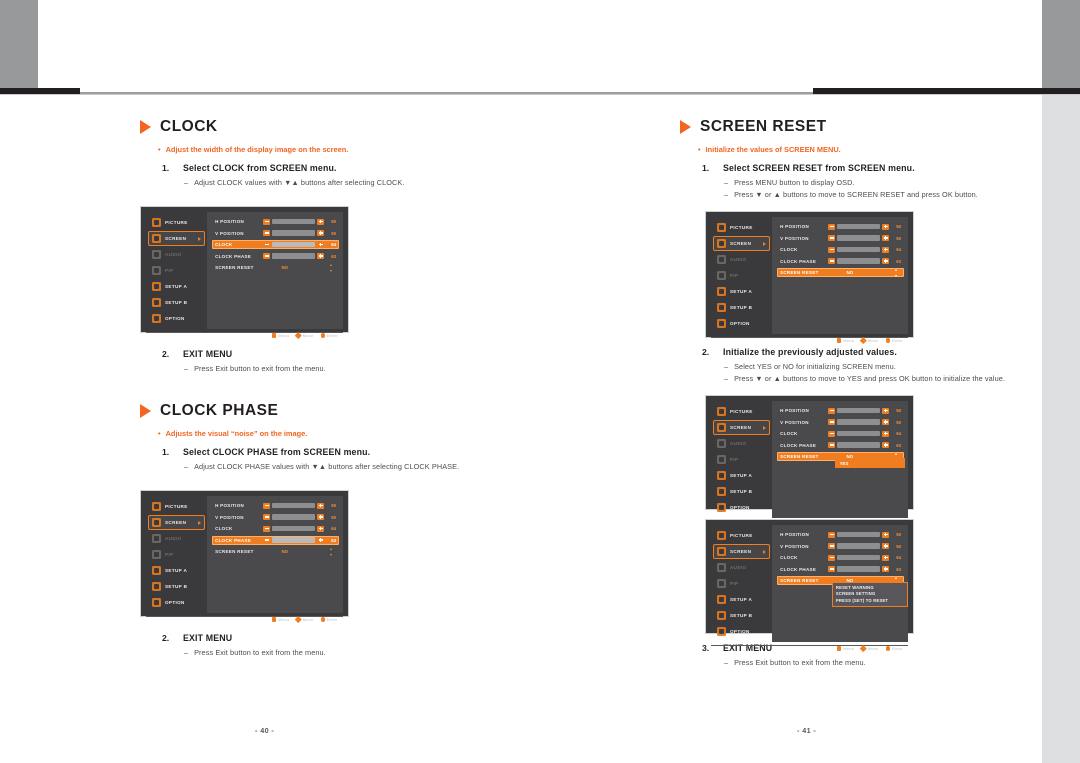 The width and height of the screenshot is (1080, 763). I want to click on osd-dropdown-screen-reset: YES, so click(870, 463).